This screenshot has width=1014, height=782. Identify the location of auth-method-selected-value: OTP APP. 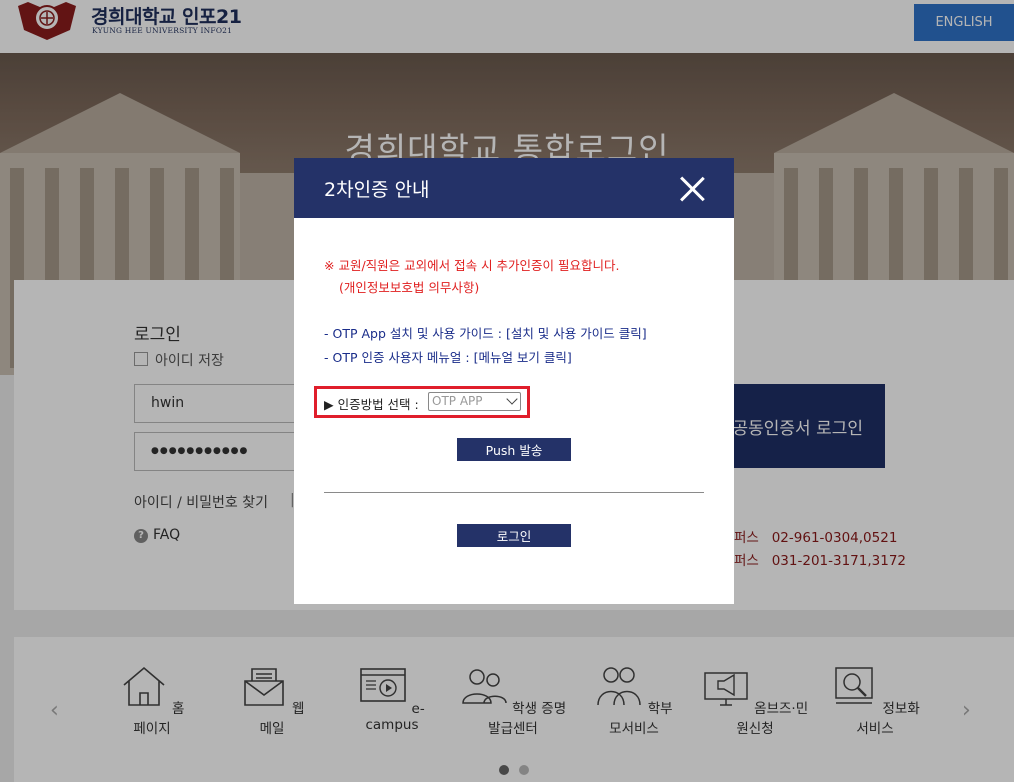
(457, 401).